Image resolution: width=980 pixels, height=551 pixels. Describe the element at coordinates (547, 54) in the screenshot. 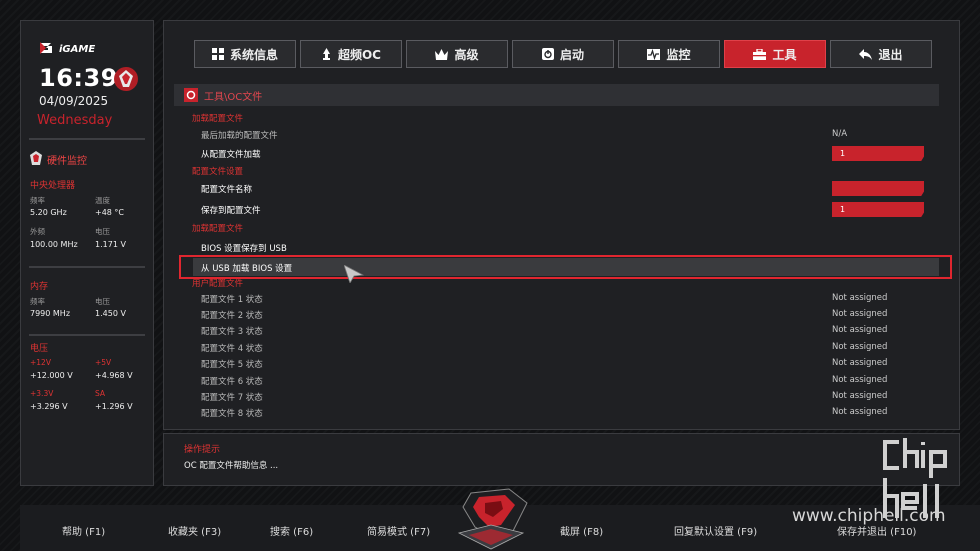

I see `power-icon` at that location.